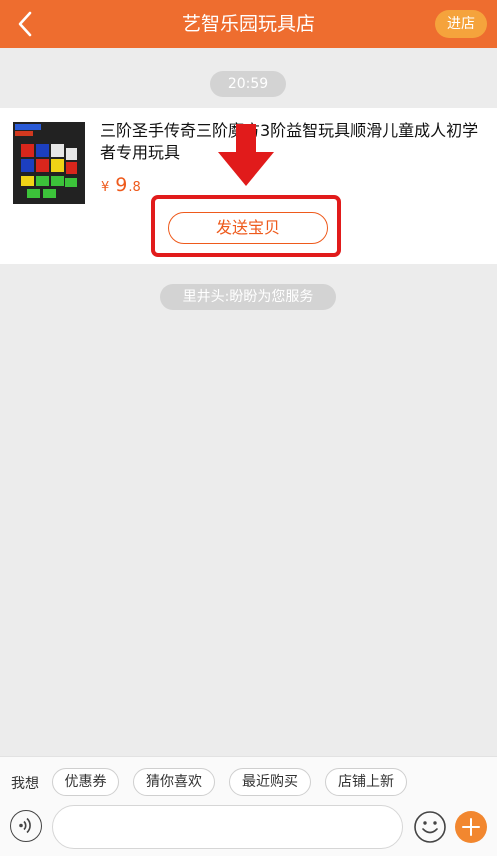 This screenshot has width=497, height=856. I want to click on send-item-button: 发送宝贝, so click(248, 228).